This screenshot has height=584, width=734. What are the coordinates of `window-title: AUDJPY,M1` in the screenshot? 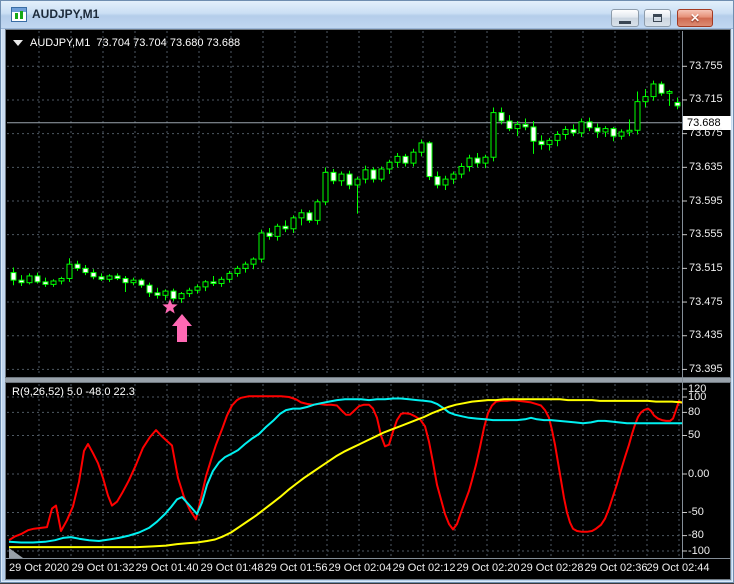 It's located at (66, 14).